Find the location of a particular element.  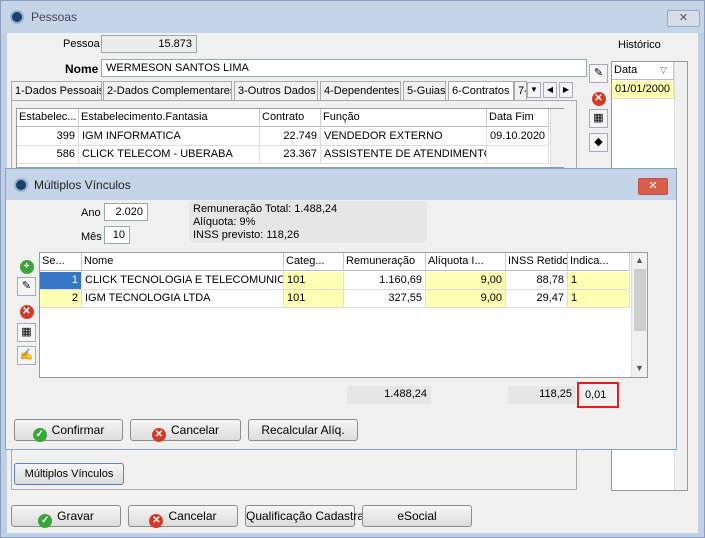

eraser-icon: ◆ is located at coordinates (598, 142).